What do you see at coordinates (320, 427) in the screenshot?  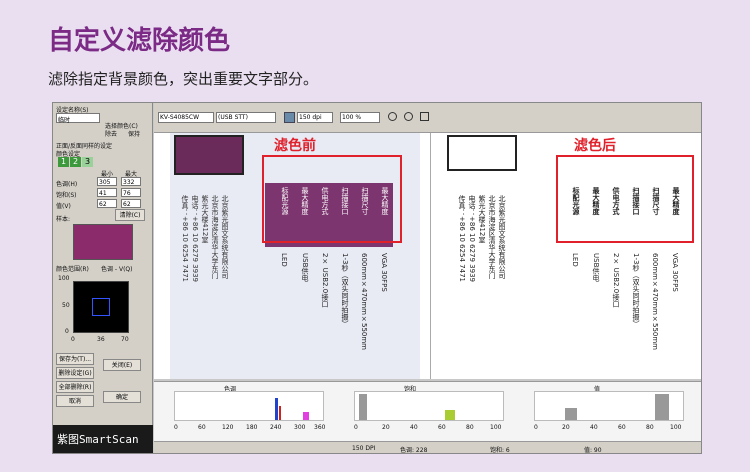 I see `hist-hue-t6: 360` at bounding box center [320, 427].